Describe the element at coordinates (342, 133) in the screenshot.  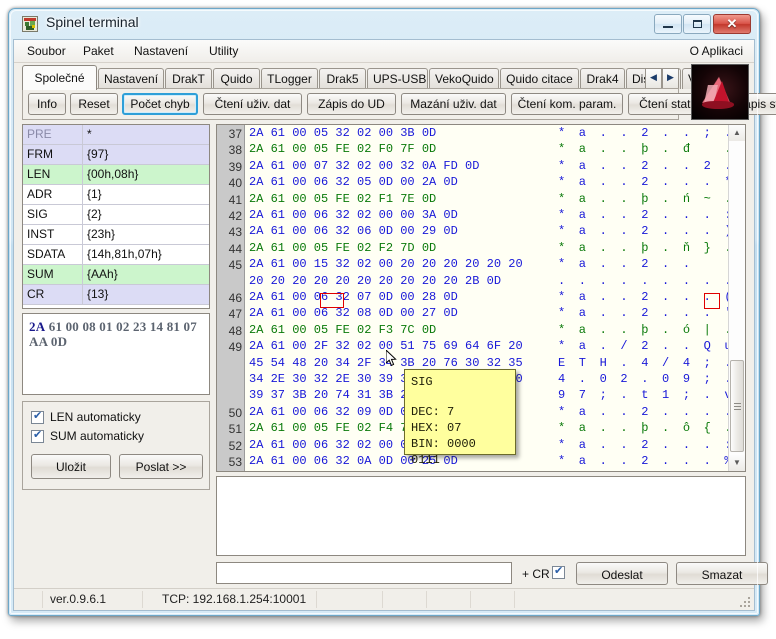
I see `log-line-hex: 2A 61 00 05 32 02 00 3B 0D` at that location.